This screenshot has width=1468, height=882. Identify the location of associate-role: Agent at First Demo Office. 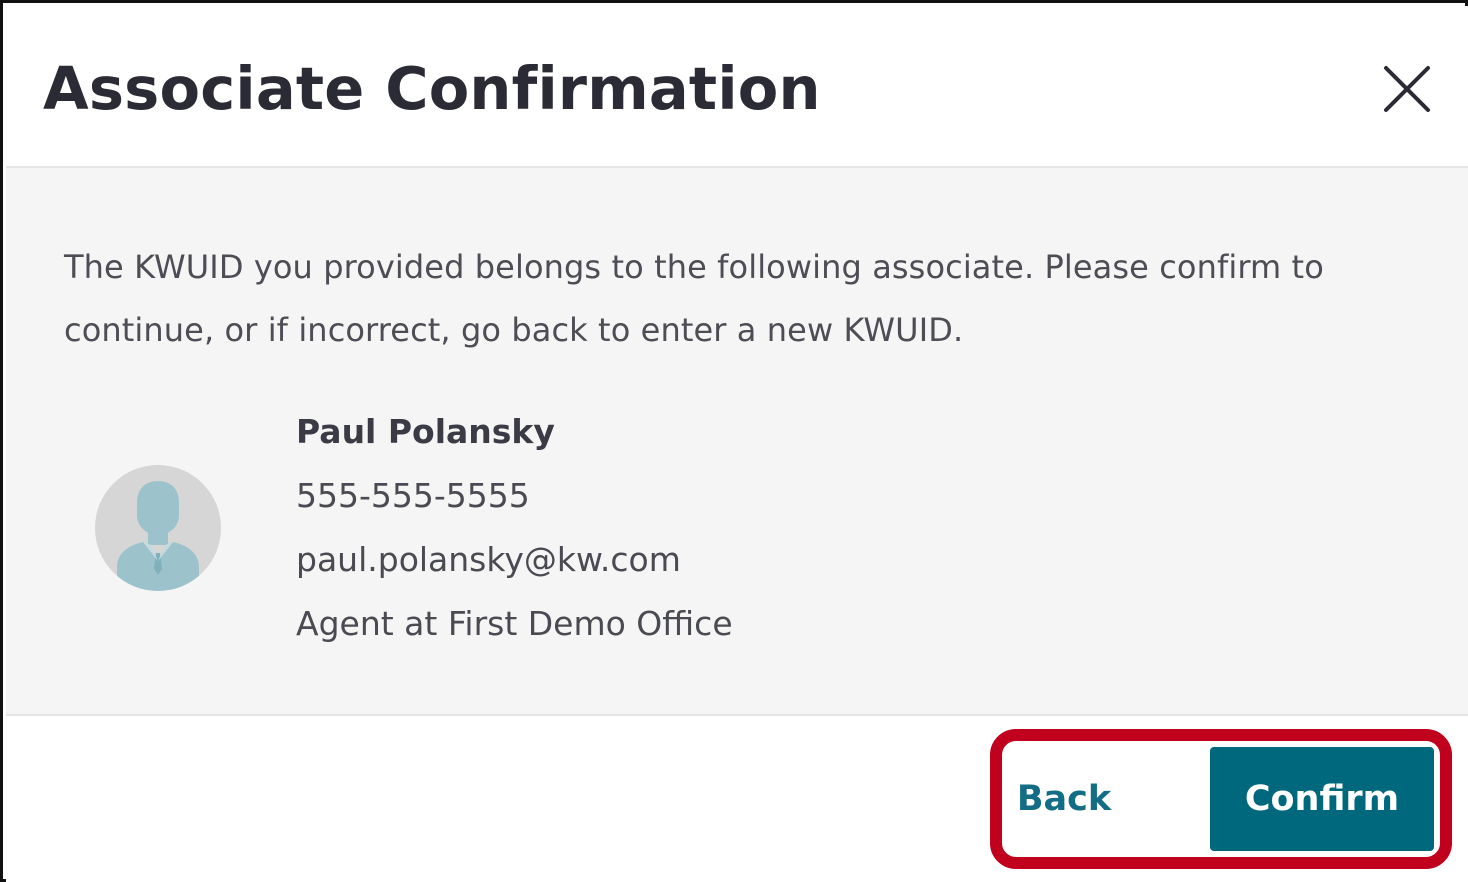
(514, 623).